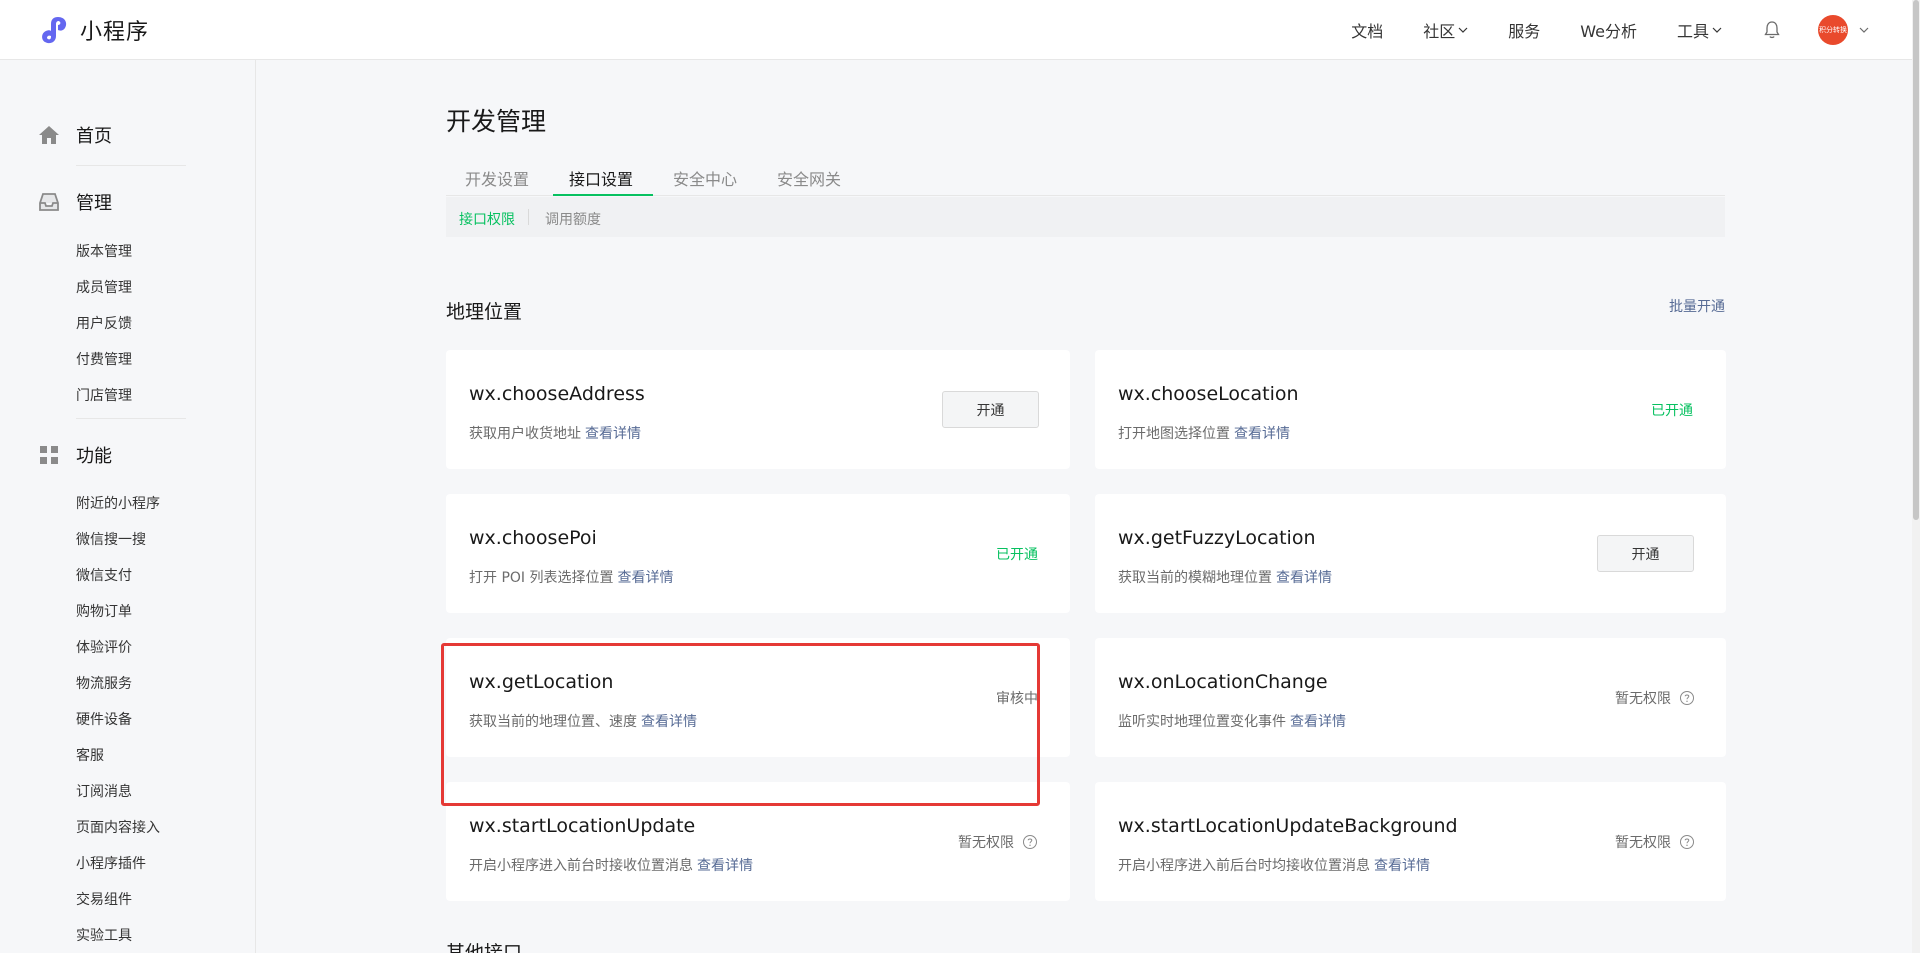  What do you see at coordinates (104, 935) in the screenshot?
I see `sidebar-item-lab-tools: 实验工具` at bounding box center [104, 935].